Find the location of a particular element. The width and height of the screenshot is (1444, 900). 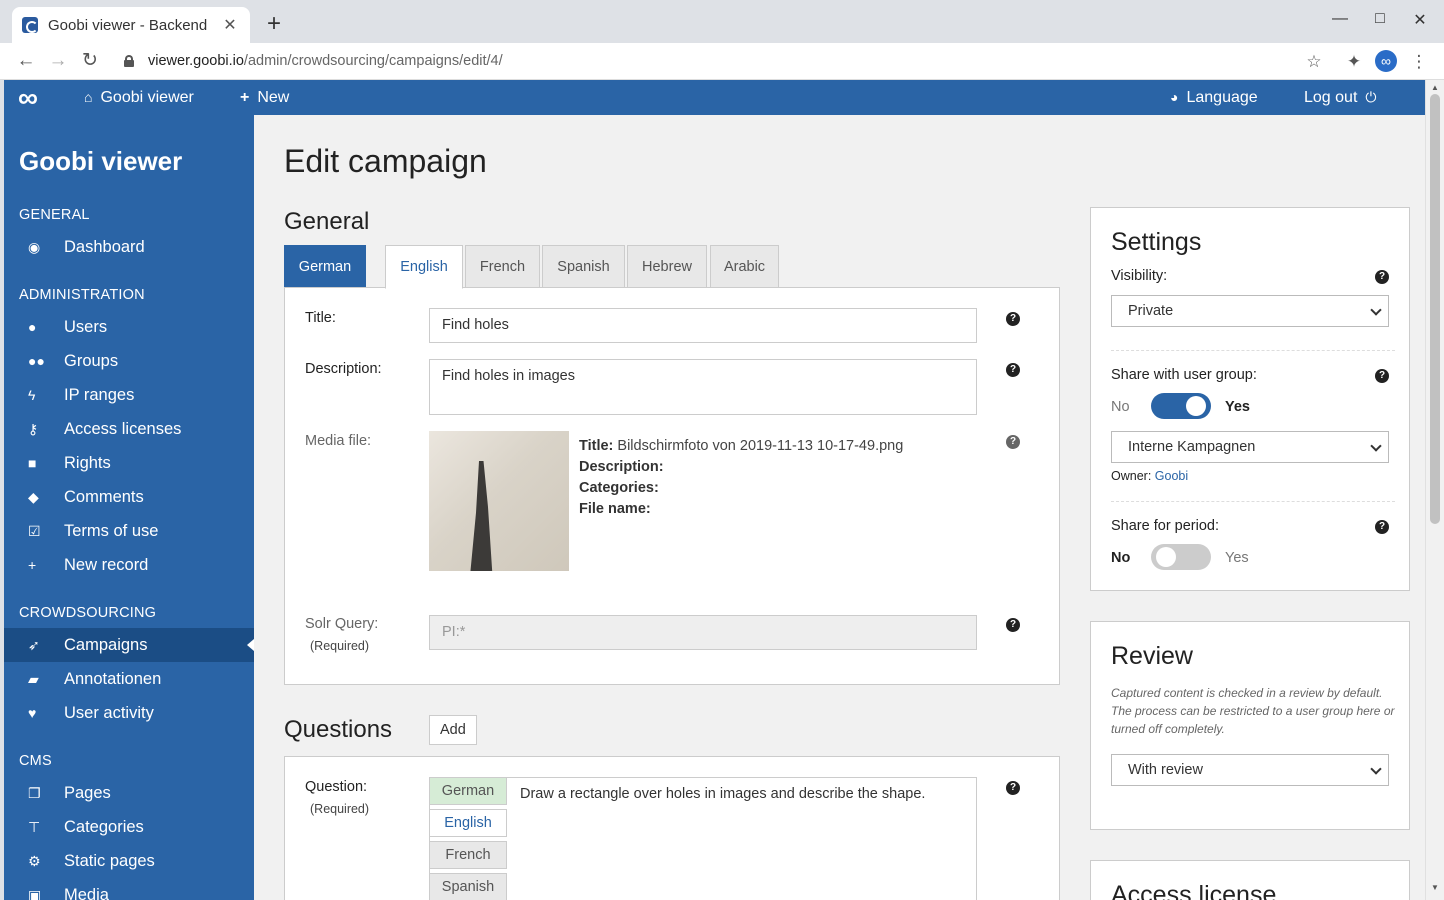

home-link: ⌂ Goobi viewer is located at coordinates (139, 97).